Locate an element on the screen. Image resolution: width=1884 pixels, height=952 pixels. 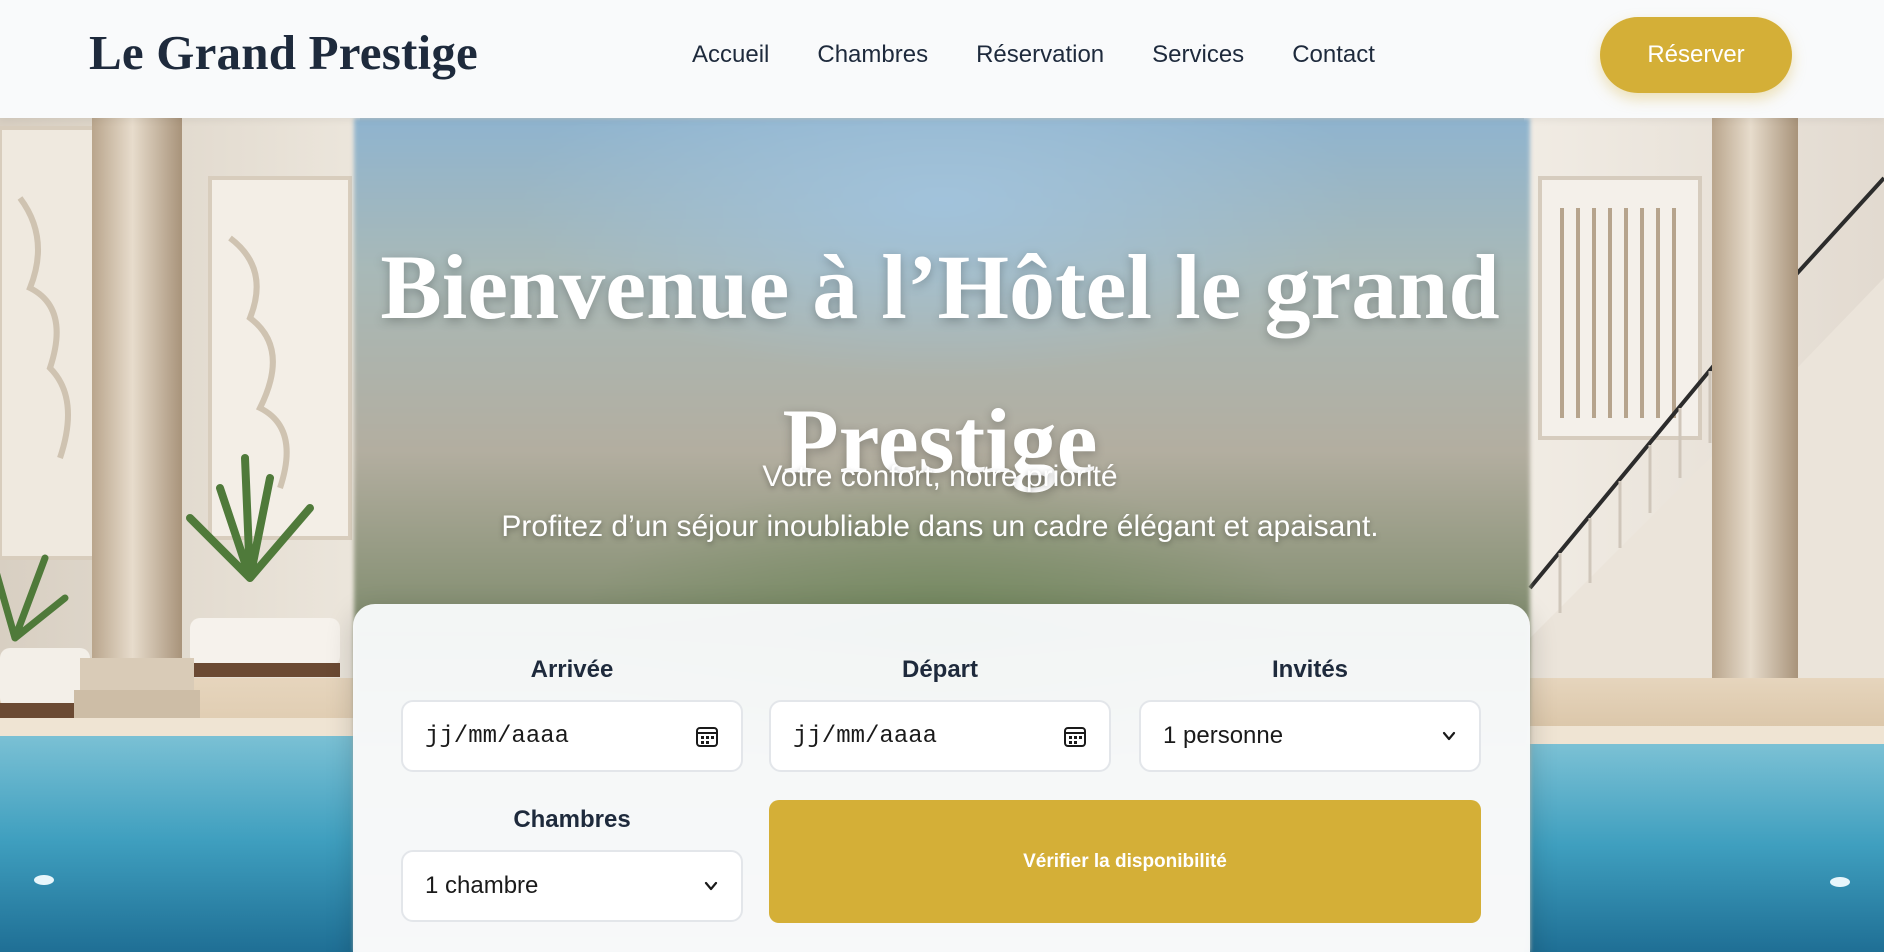
nav-link-services: Services is located at coordinates (1198, 55).